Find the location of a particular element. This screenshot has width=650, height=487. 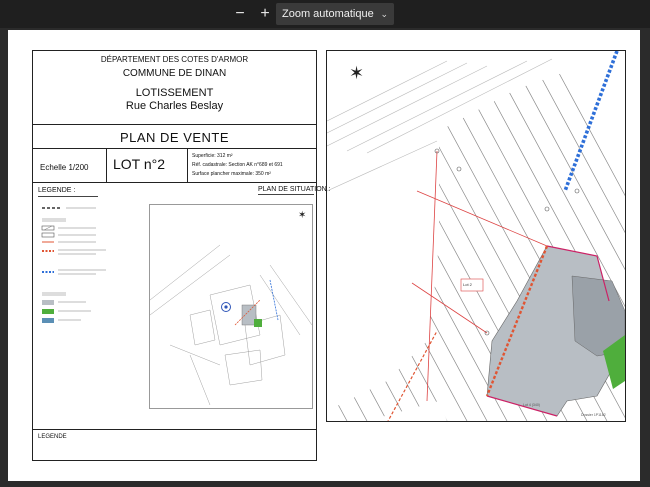

dossier-label: Dossier 1P1182 is located at coordinates (593, 415).